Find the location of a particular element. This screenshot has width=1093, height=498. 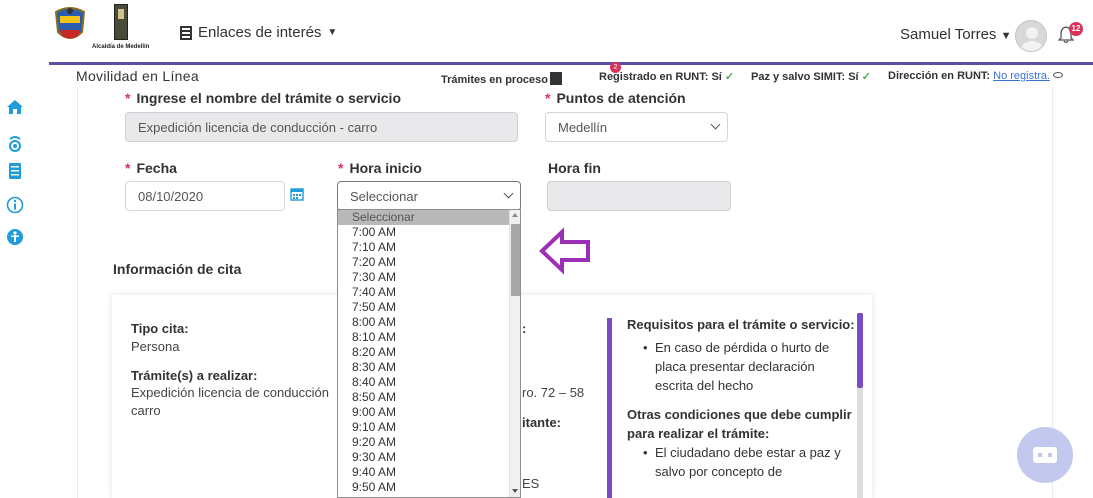

direccion-label: Dirección en RUNT: is located at coordinates (939, 76).